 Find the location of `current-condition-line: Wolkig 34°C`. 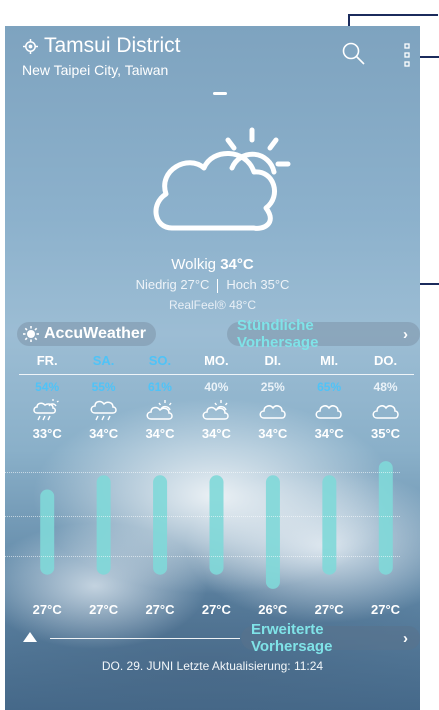

current-condition-line: Wolkig 34°C is located at coordinates (212, 264).